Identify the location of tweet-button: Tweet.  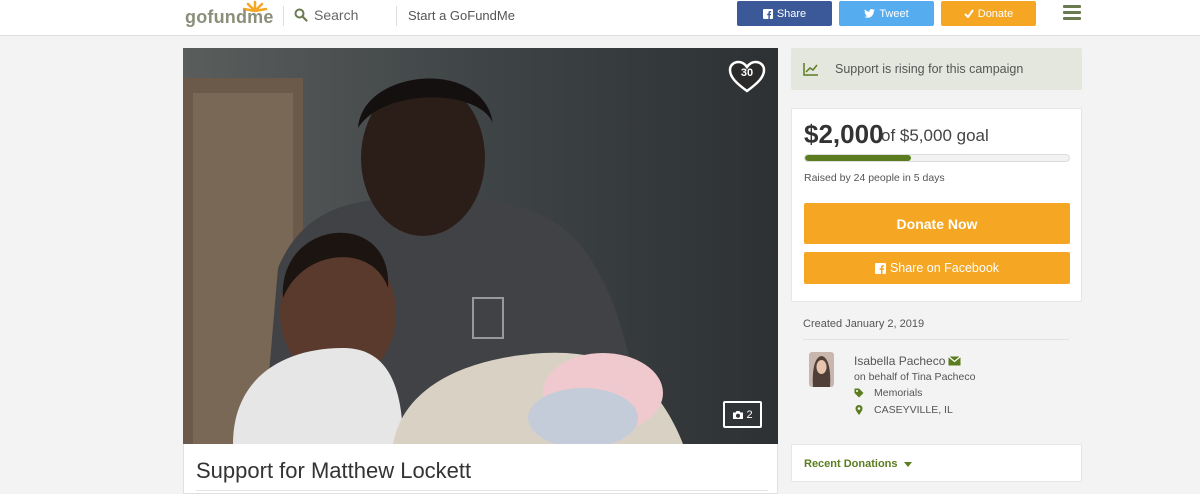
(886, 13).